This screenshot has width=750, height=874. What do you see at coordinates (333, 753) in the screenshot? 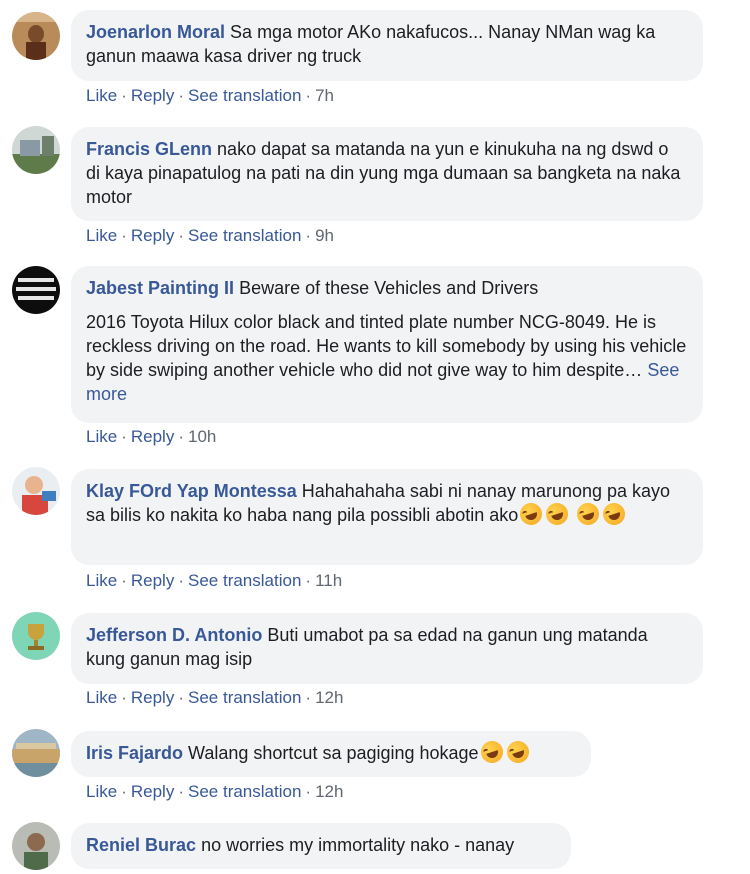
I see `comment-text: Walang shortcut sa pagiging hokage` at bounding box center [333, 753].